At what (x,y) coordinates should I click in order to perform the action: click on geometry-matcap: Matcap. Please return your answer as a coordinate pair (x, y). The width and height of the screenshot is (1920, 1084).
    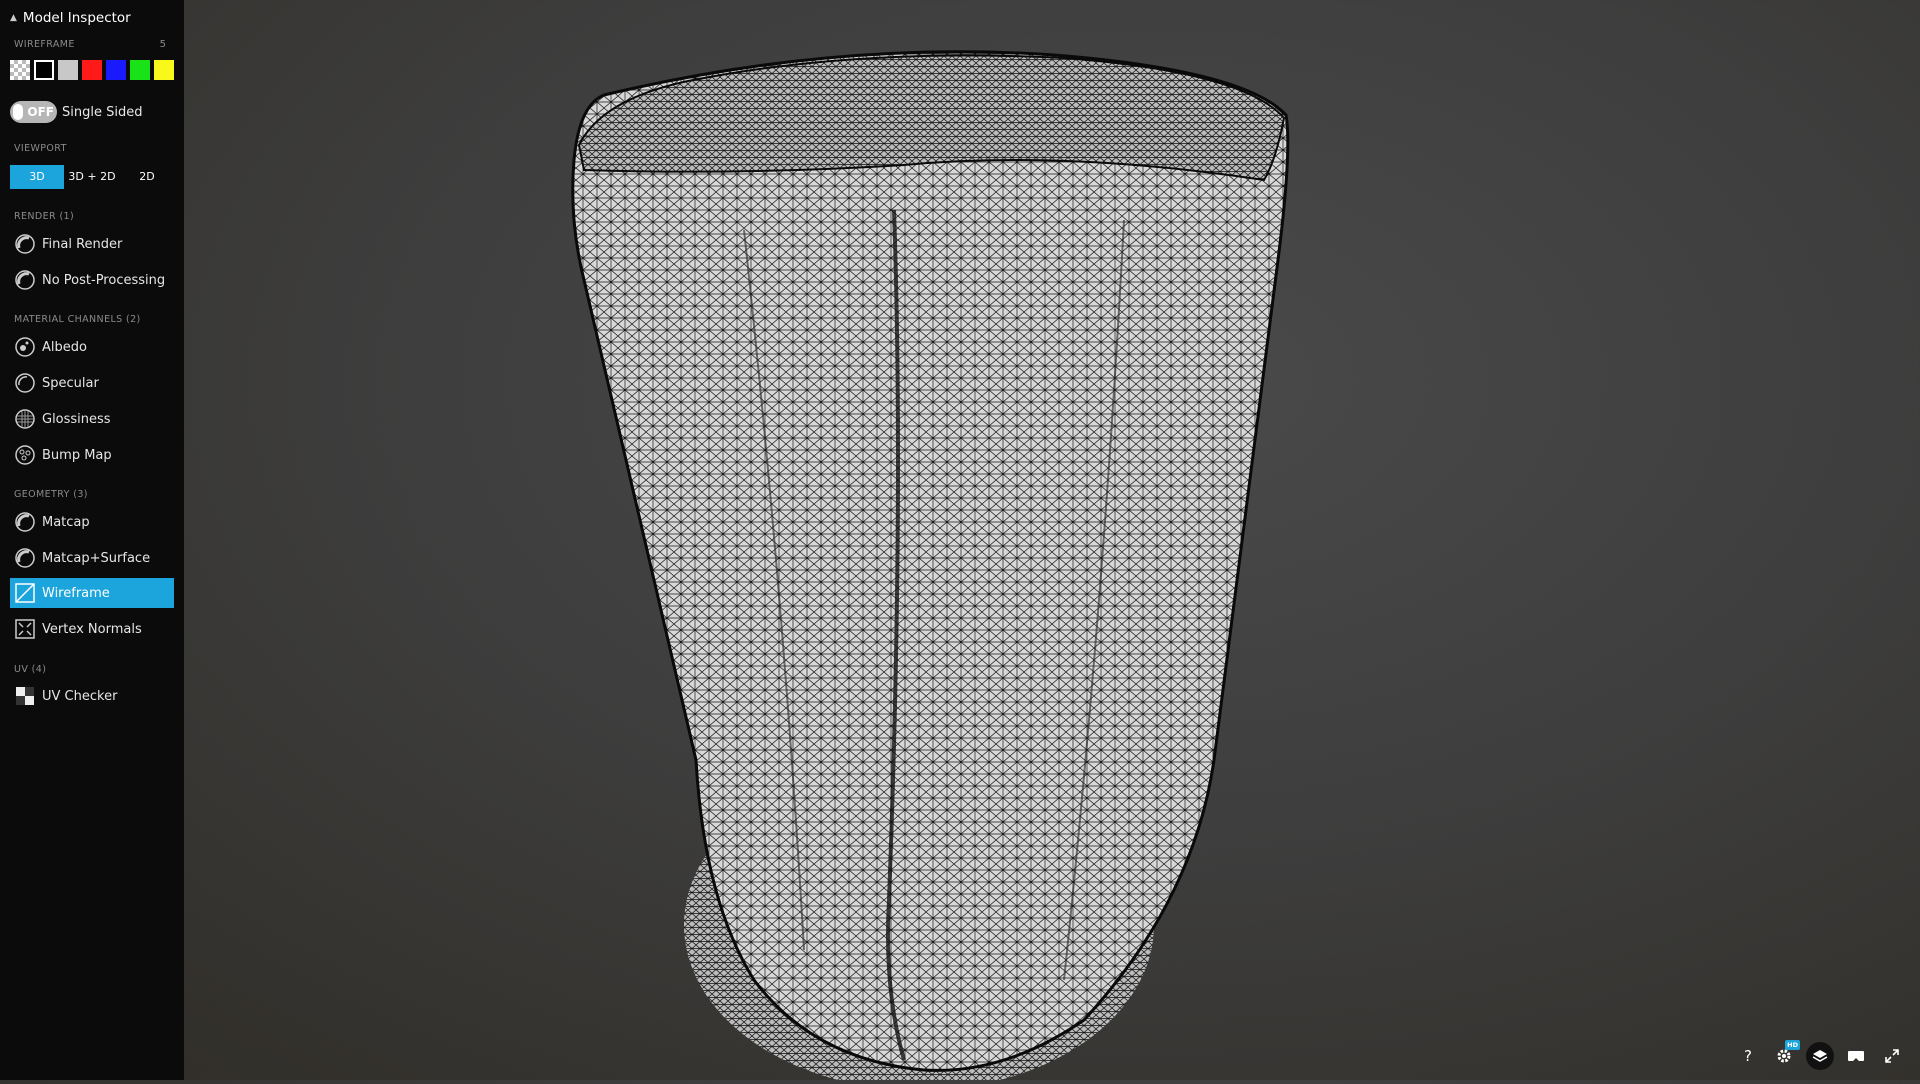
    Looking at the image, I should click on (92, 522).